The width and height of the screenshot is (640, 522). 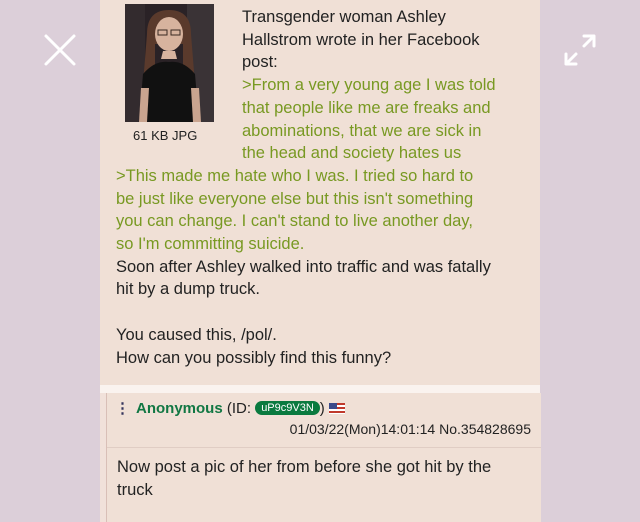 I want to click on expand-button, so click(x=580, y=50).